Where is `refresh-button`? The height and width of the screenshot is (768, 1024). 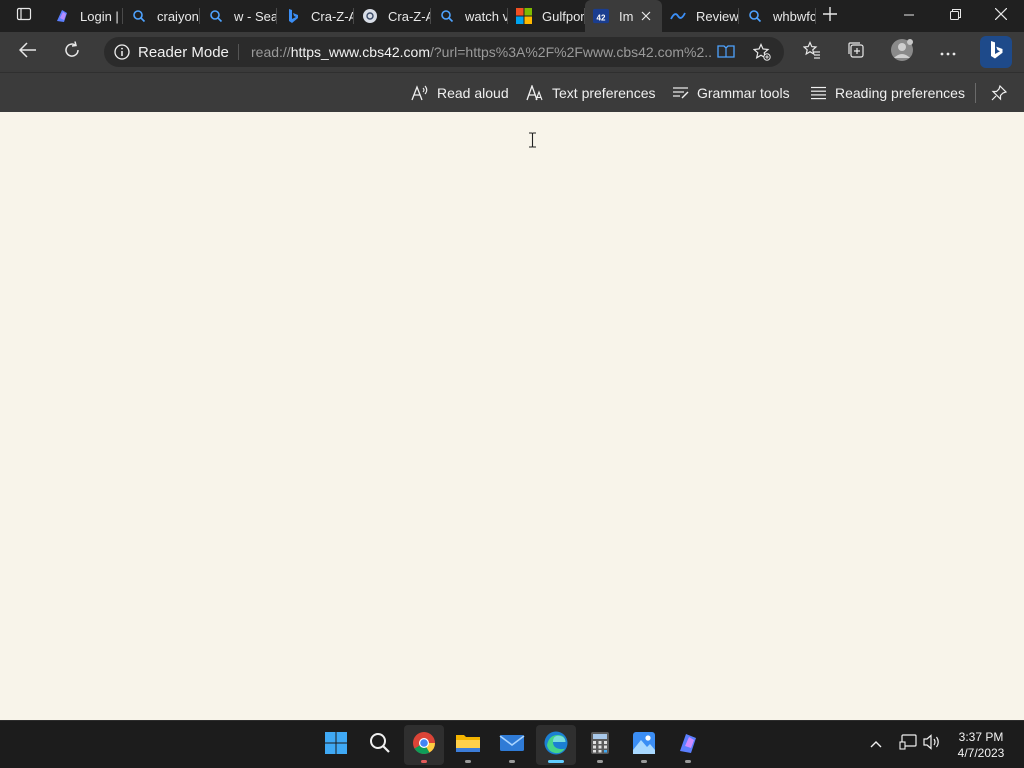 refresh-button is located at coordinates (72, 52).